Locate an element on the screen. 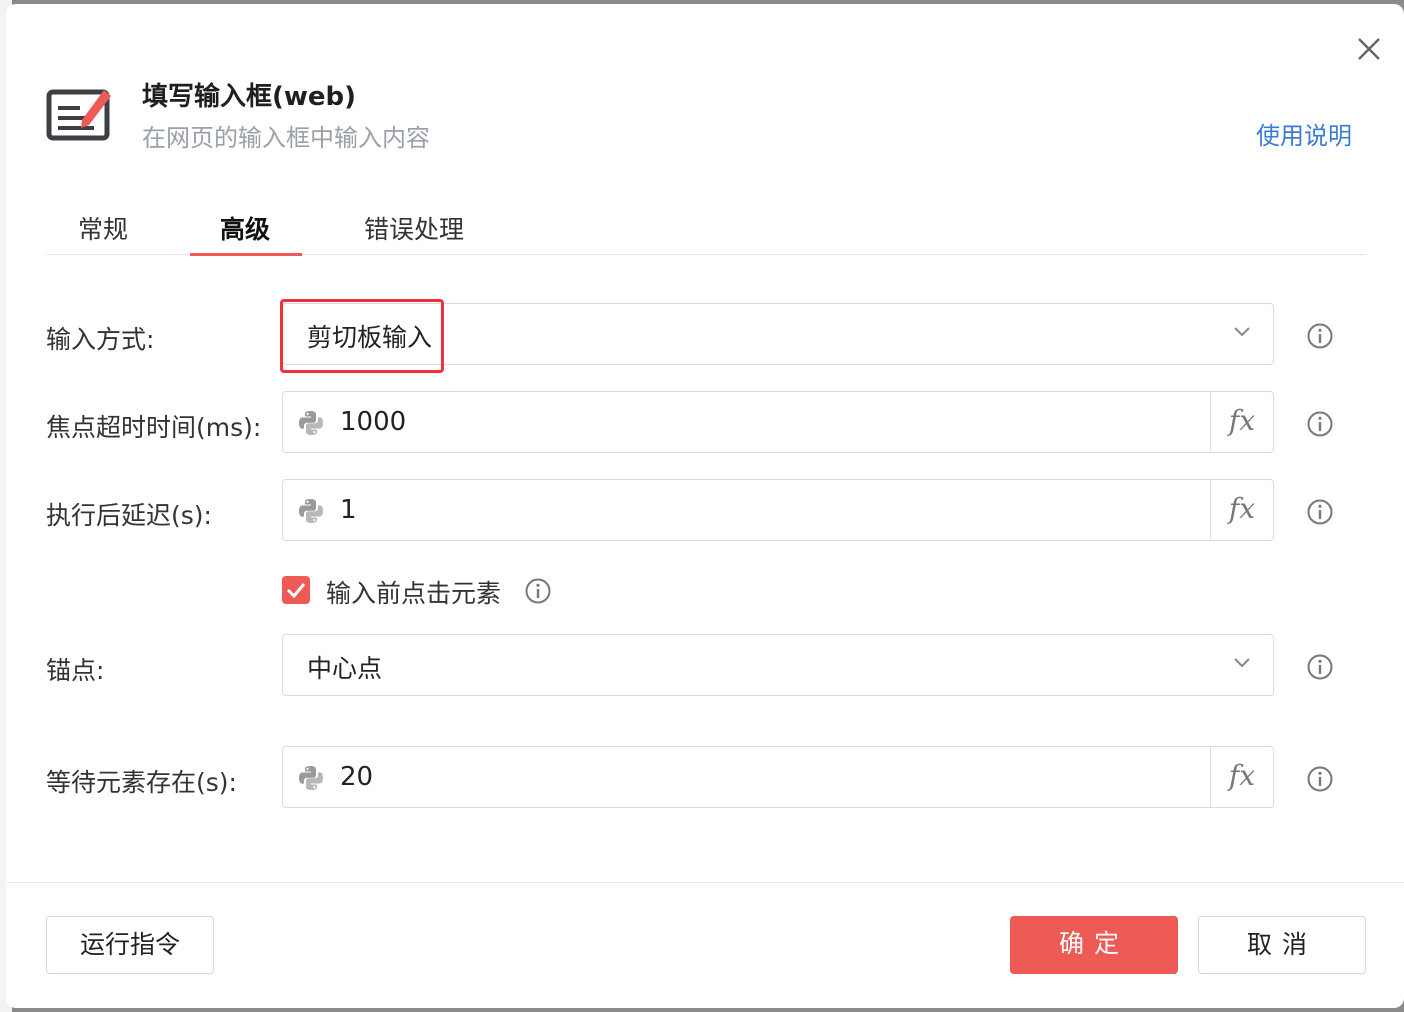  click-before-input-checkbox is located at coordinates (296, 590).